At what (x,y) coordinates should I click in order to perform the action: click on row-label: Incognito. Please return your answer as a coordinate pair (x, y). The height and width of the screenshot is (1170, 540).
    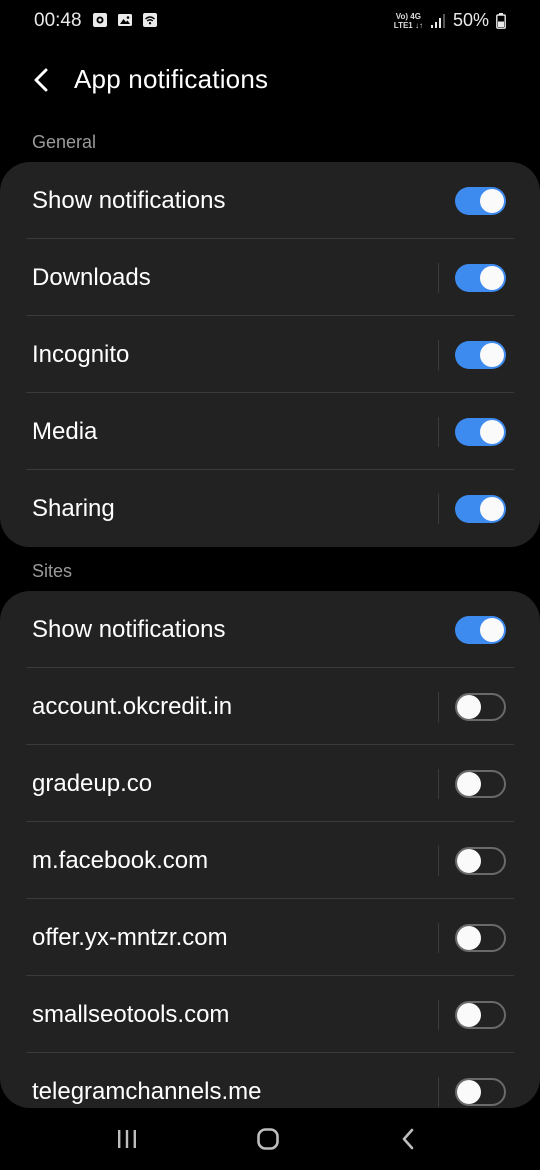
    Looking at the image, I should click on (81, 354).